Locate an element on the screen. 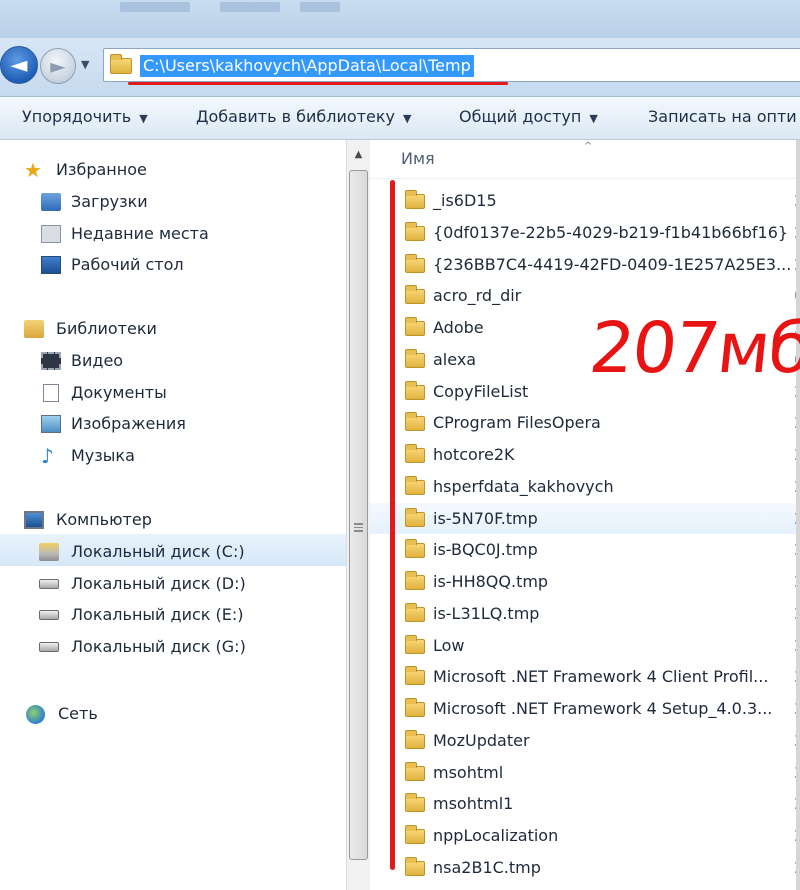 The image size is (800, 890). grip-icon is located at coordinates (358, 527).